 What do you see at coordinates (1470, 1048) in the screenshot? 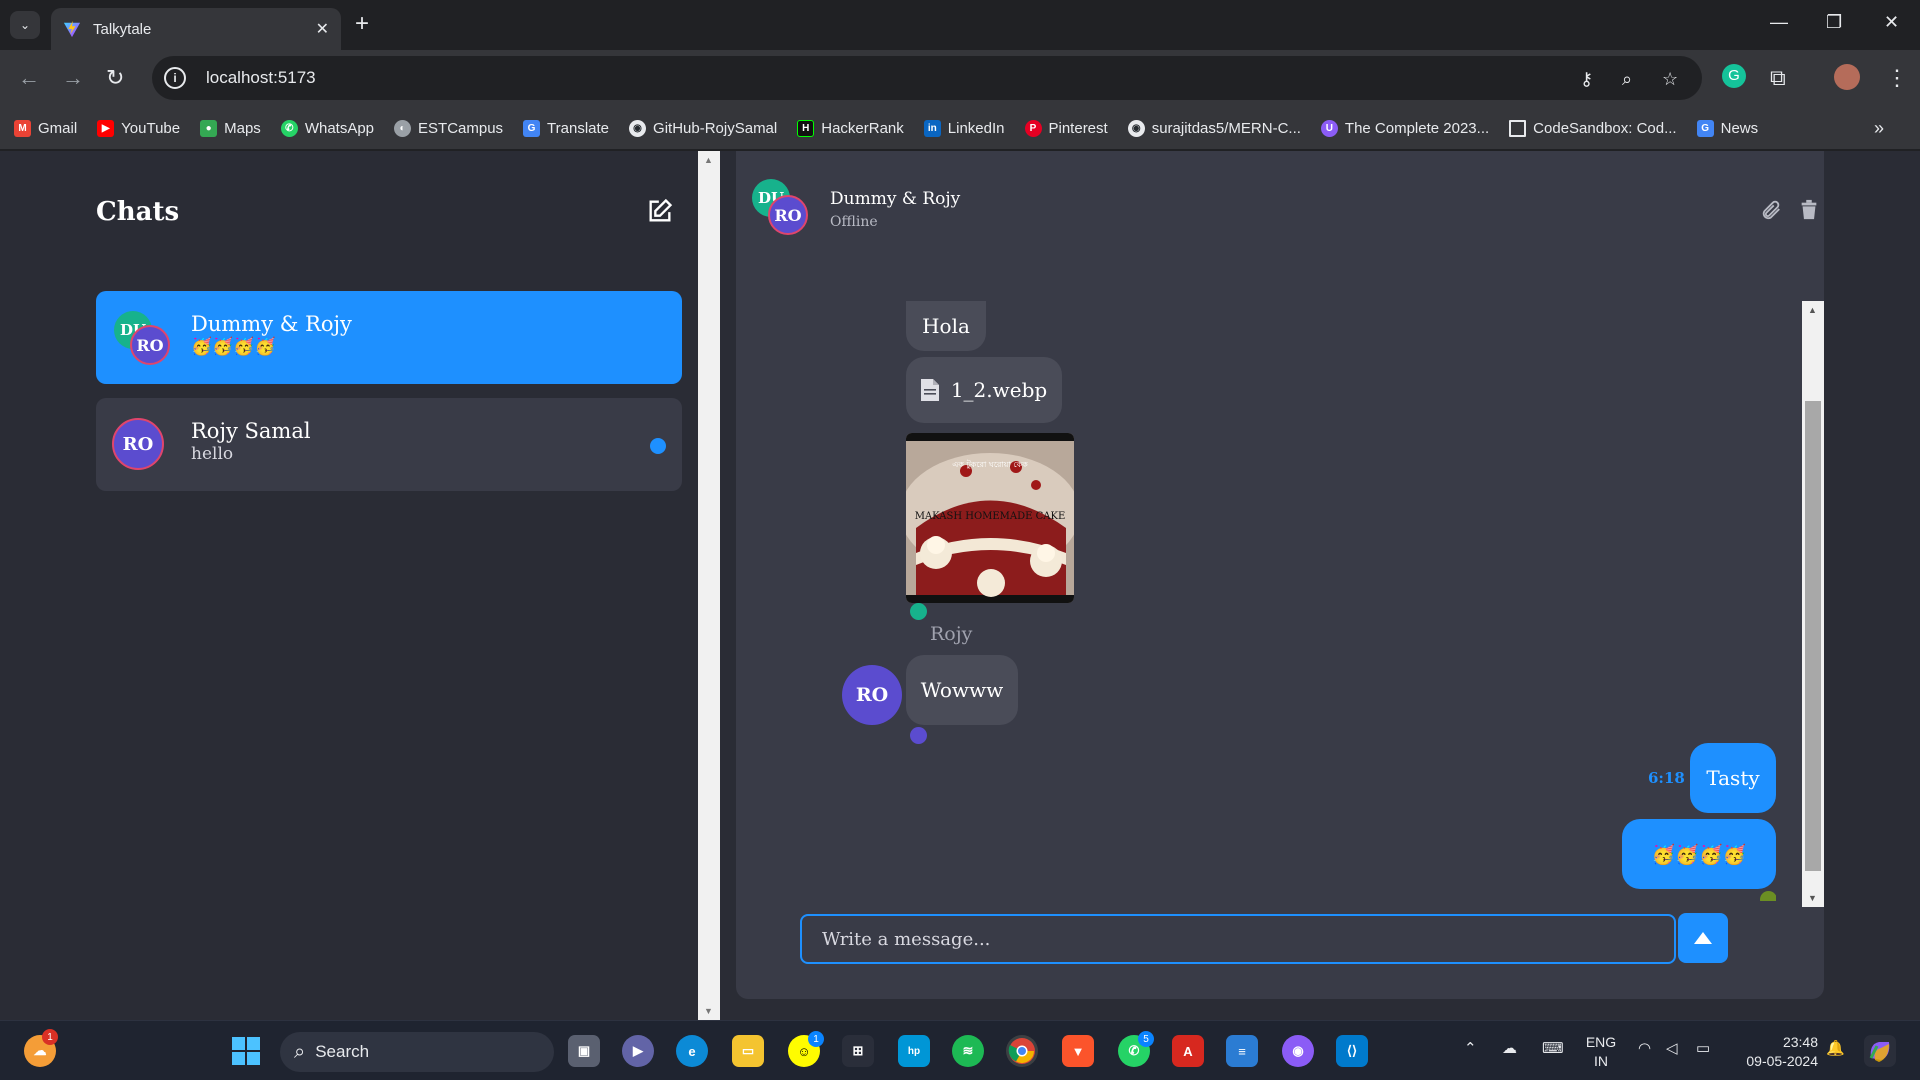
I see `tray-overflow-icon: ⌃` at bounding box center [1470, 1048].